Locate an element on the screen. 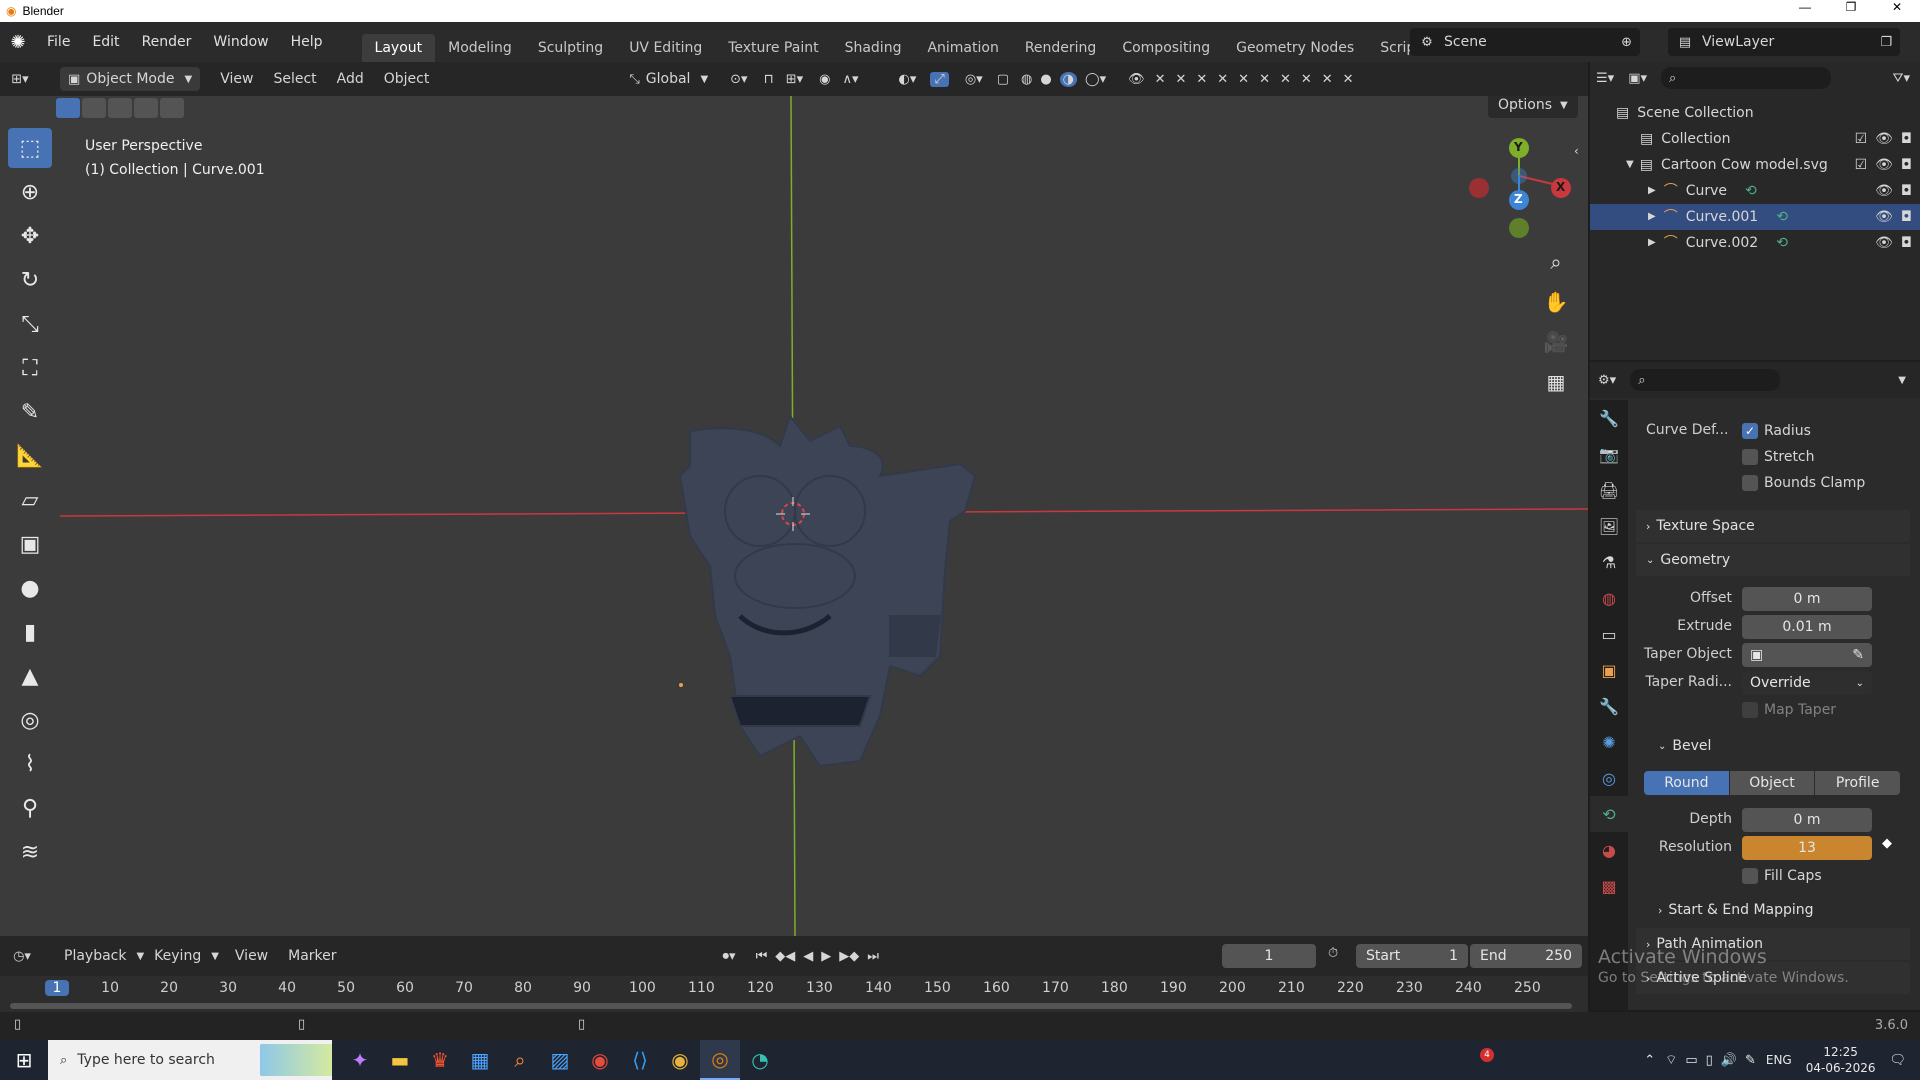 This screenshot has width=1920, height=1080. pin-icon: ⊕ is located at coordinates (1626, 42).